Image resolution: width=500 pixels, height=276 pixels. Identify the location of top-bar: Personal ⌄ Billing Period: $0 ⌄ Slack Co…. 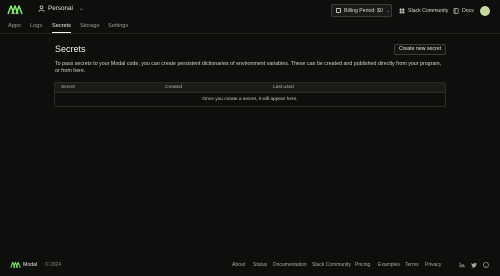
(250, 11).